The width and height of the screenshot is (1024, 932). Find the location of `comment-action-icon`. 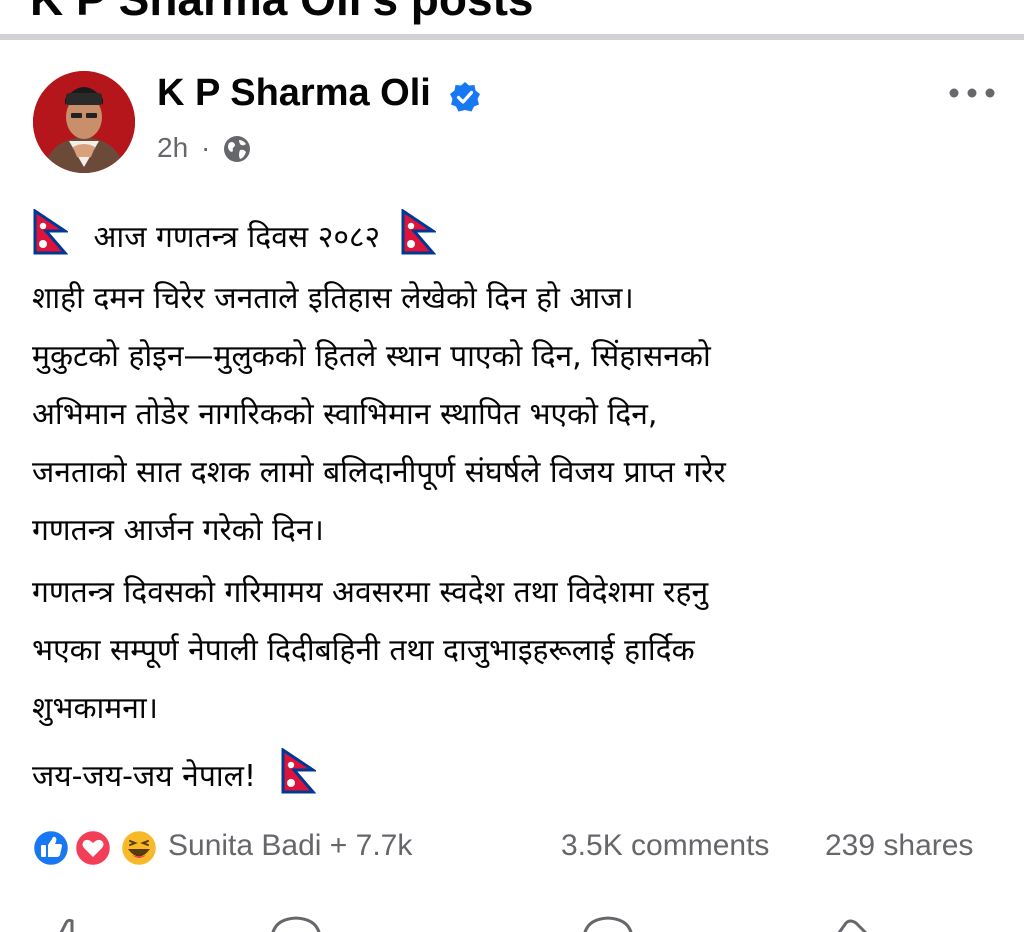

comment-action-icon is located at coordinates (296, 924).